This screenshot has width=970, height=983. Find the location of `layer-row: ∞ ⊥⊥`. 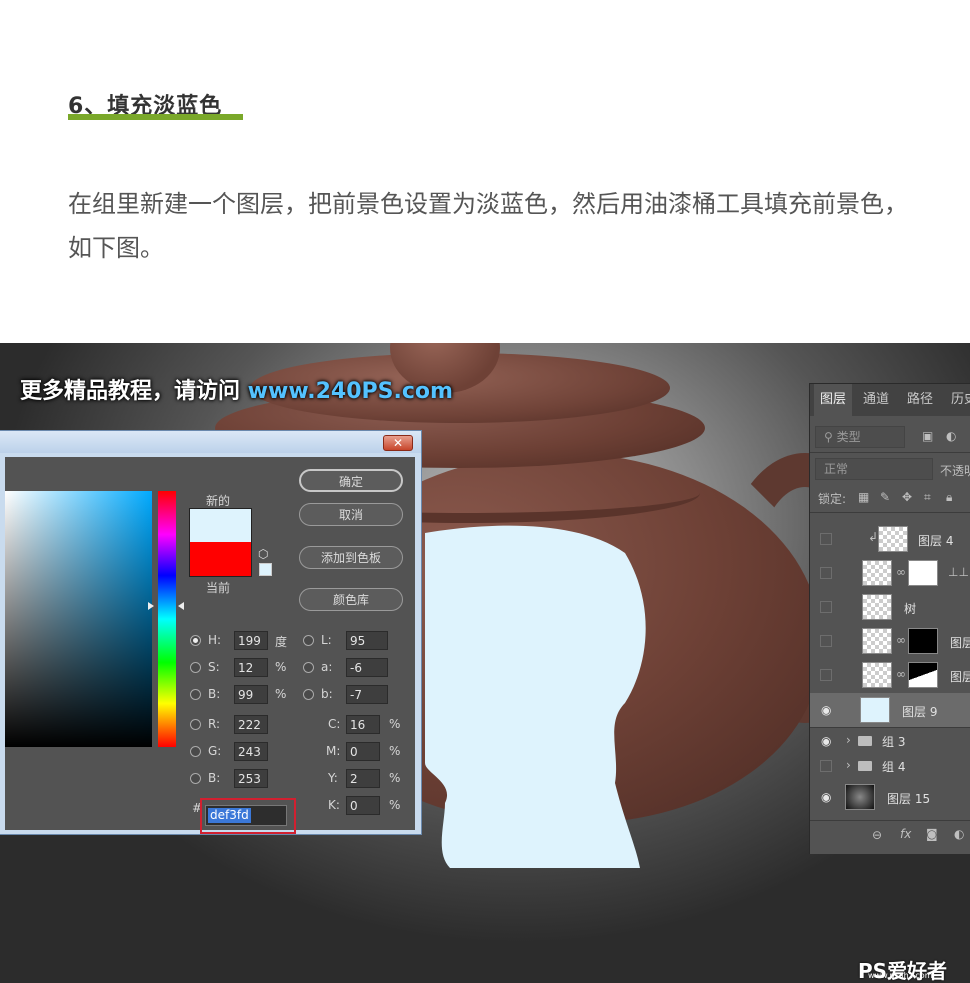

layer-row: ∞ ⊥⊥ is located at coordinates (890, 573).